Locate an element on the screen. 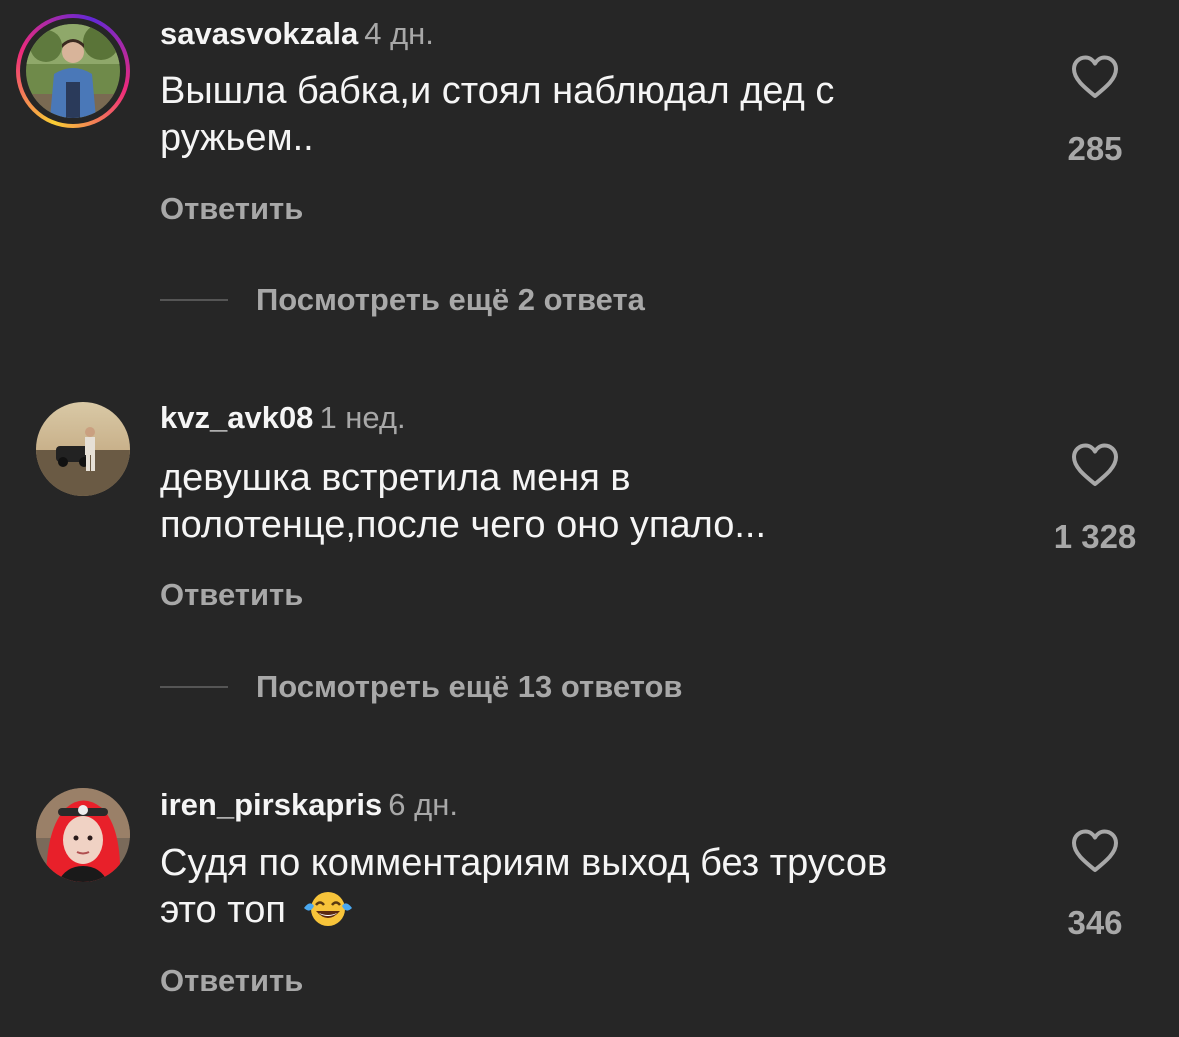  view-replies-button: Посмотреть ещё 13 ответов is located at coordinates (421, 687).